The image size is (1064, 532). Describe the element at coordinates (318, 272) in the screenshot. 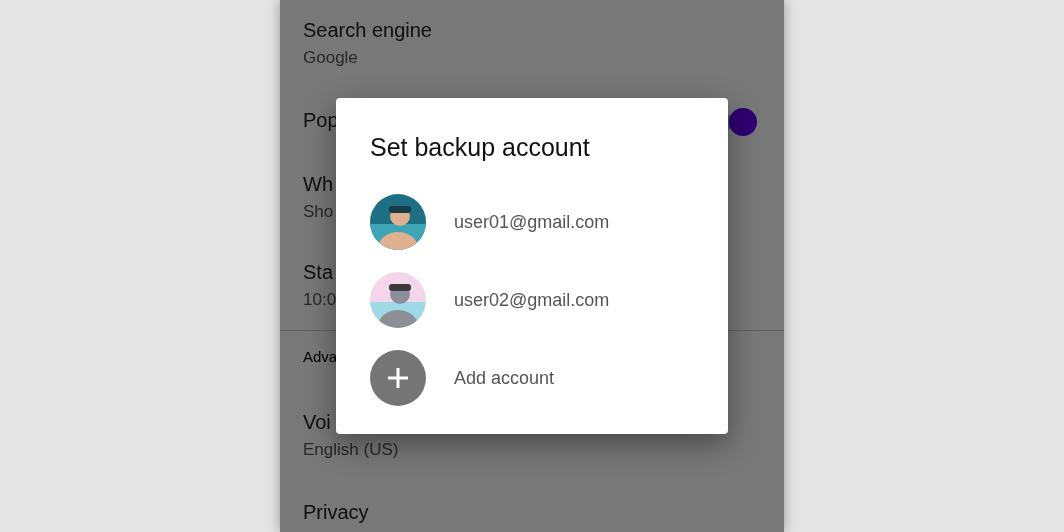

I see `setting-title: Sta` at that location.